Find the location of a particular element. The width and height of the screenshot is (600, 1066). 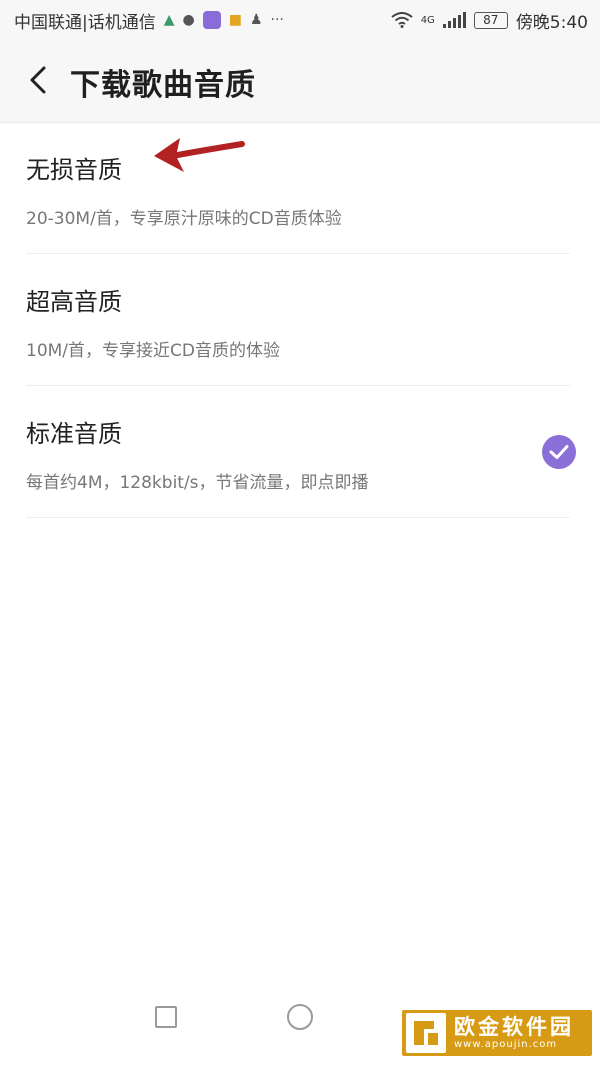

option-title: 标准音质 is located at coordinates (74, 434).